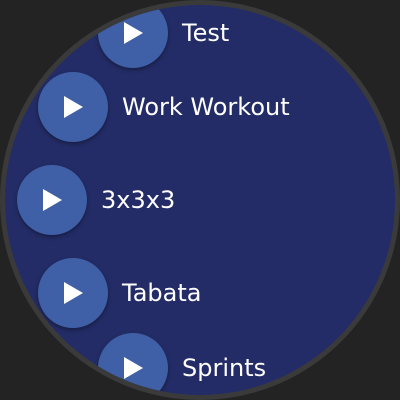 This screenshot has width=400, height=400. I want to click on workout-item-sprints: Sprints, so click(182, 364).